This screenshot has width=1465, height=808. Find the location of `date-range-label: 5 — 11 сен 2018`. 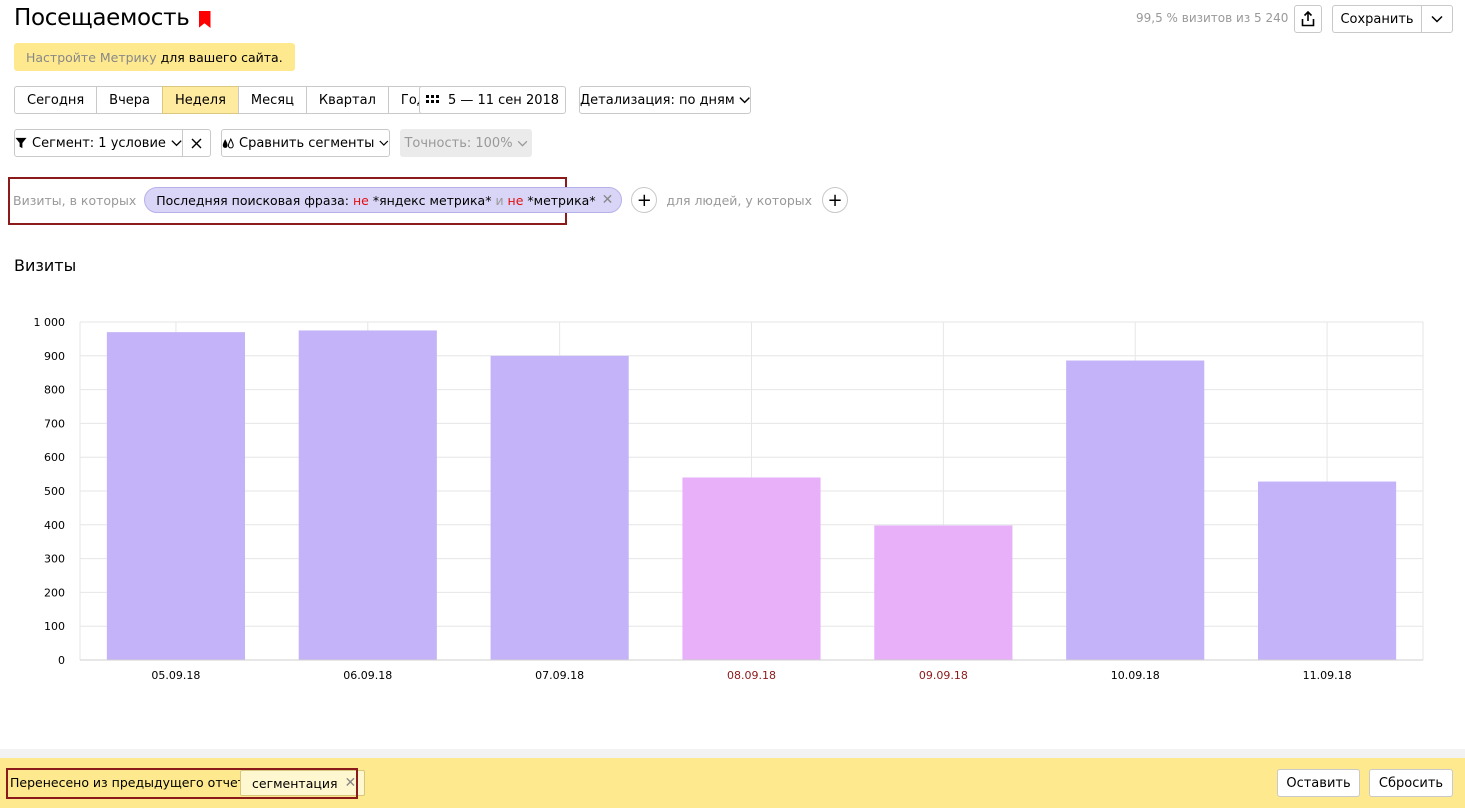

date-range-label: 5 — 11 сен 2018 is located at coordinates (503, 100).